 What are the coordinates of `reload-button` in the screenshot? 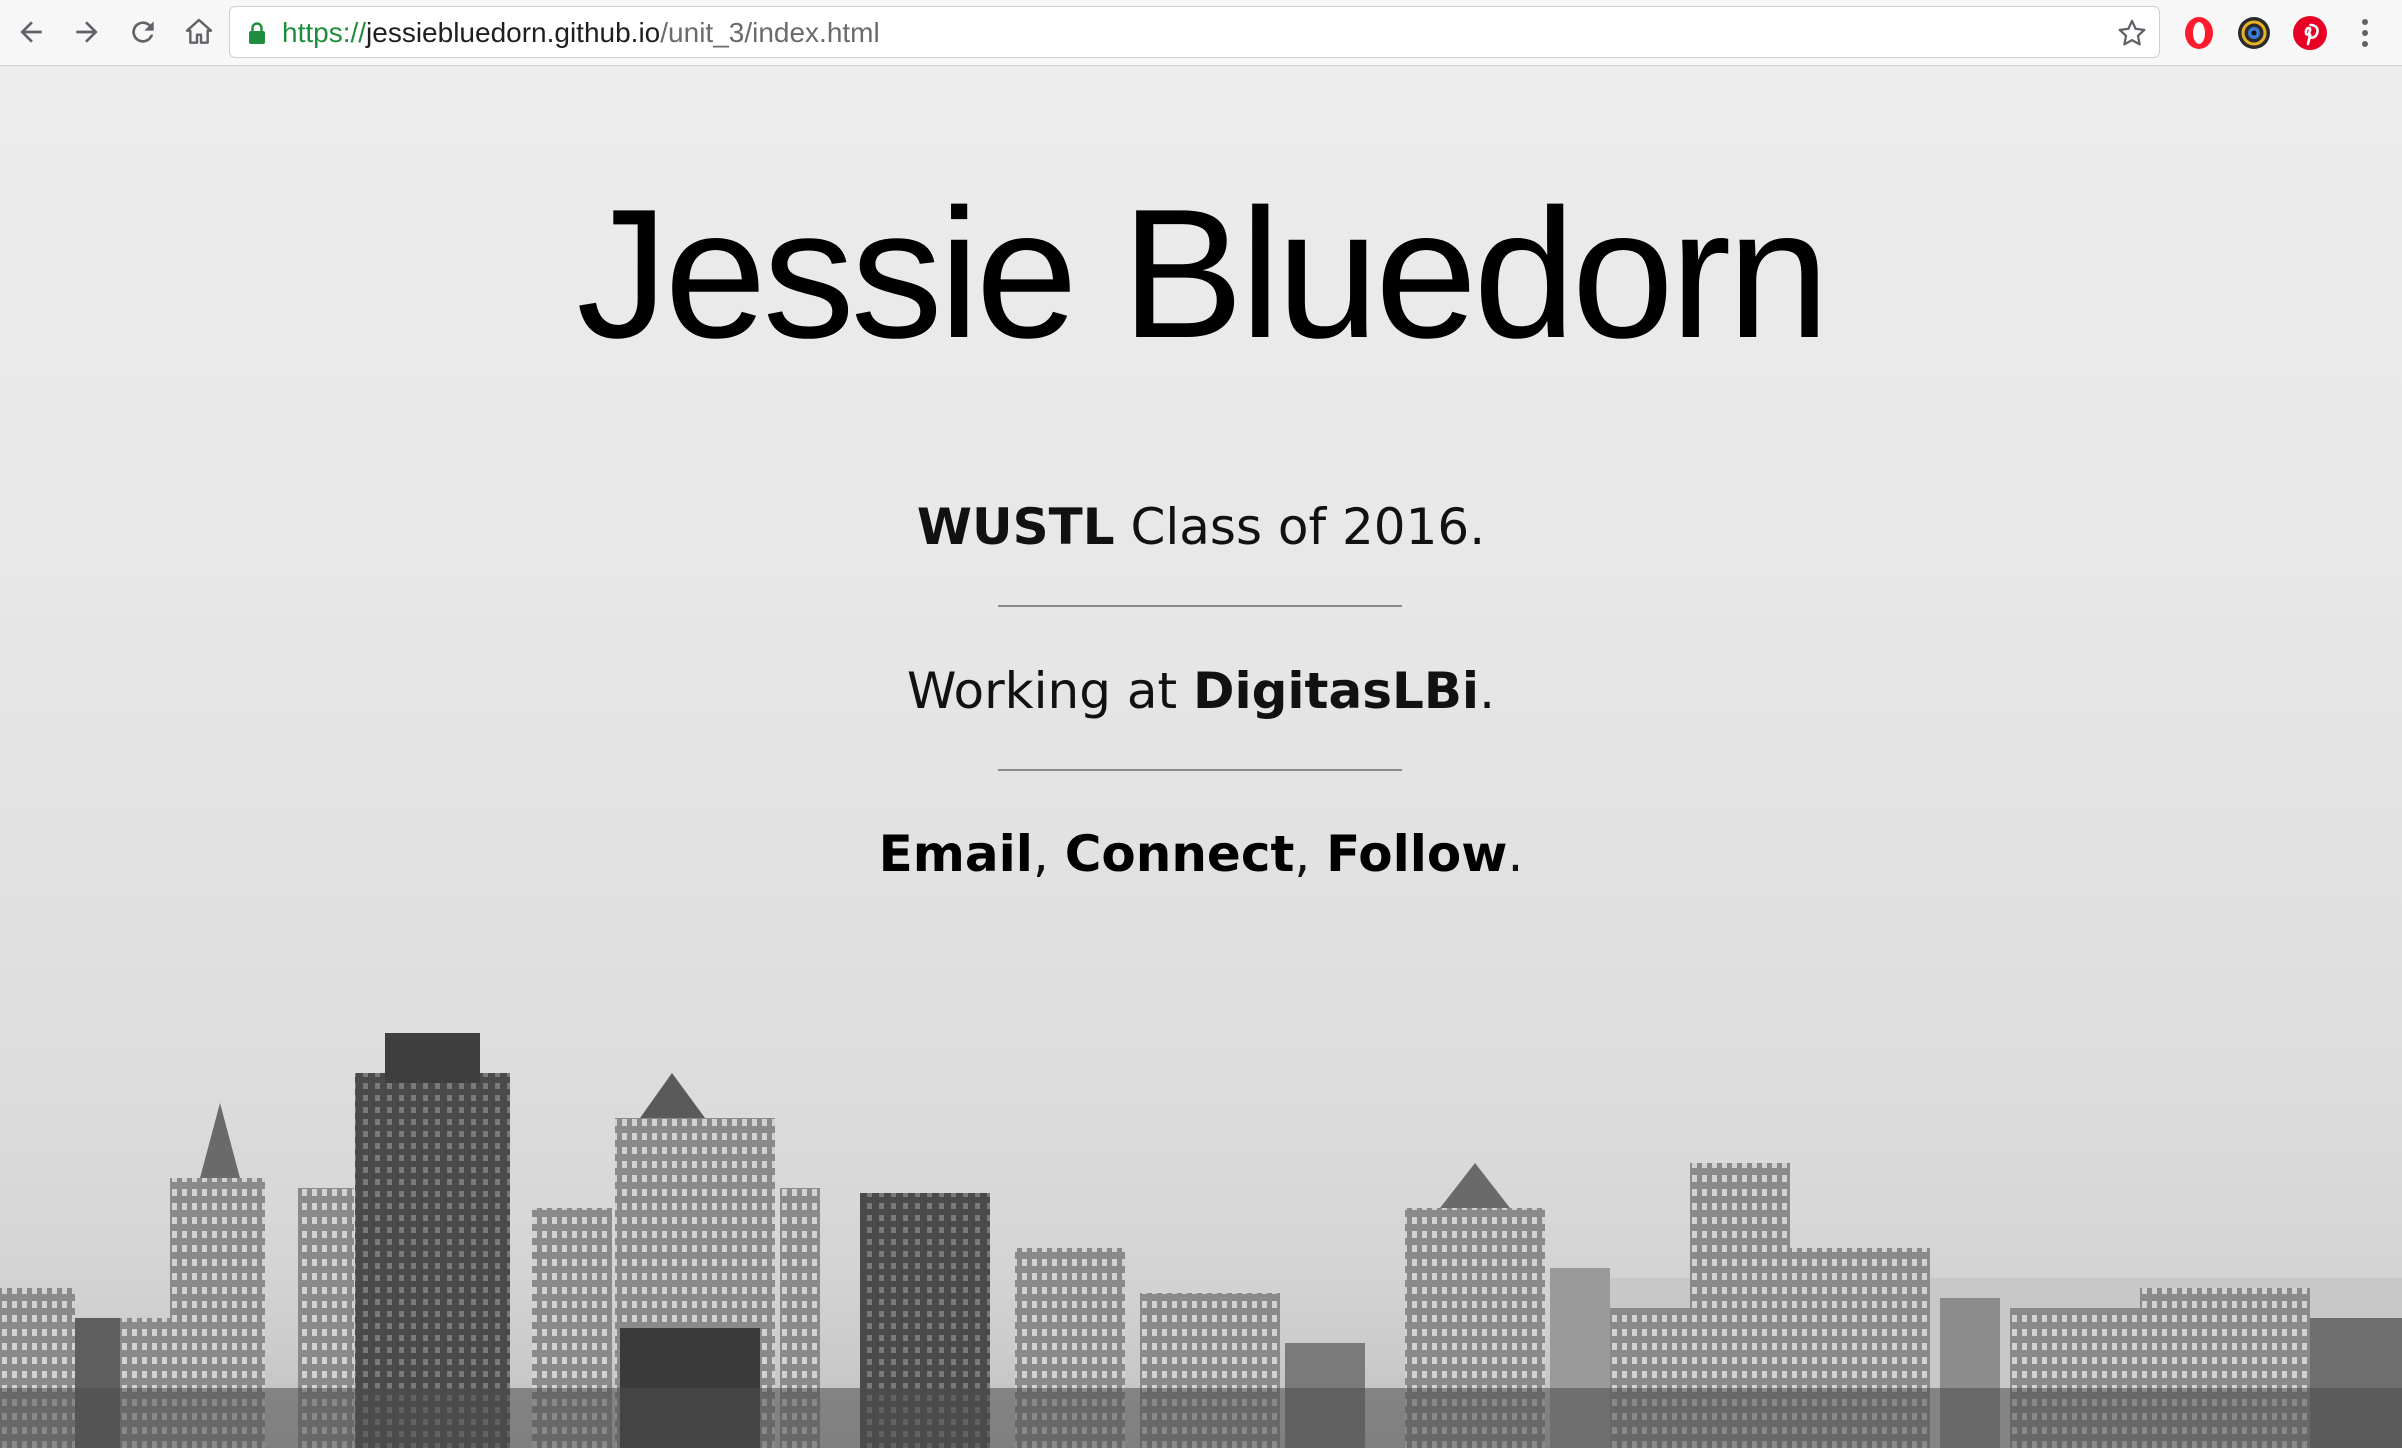 It's located at (143, 32).